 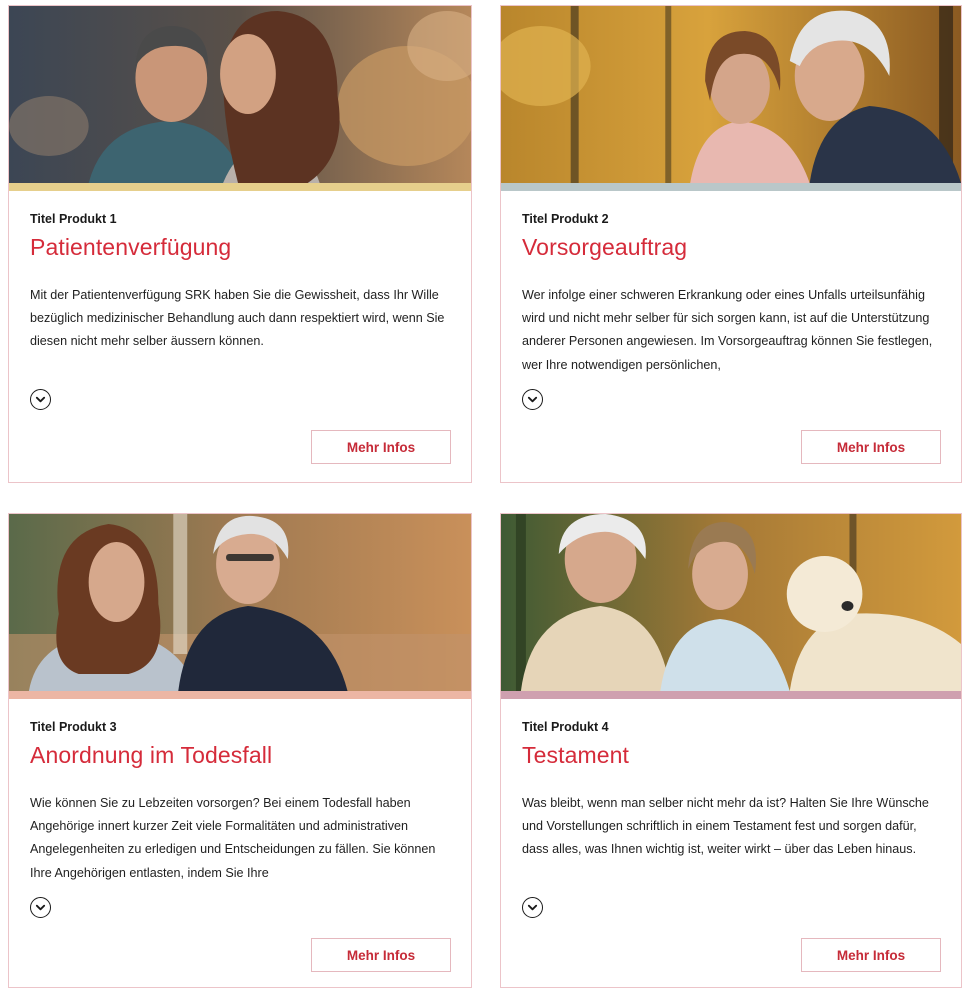 What do you see at coordinates (565, 219) in the screenshot?
I see `product-label: Titel Produkt 2` at bounding box center [565, 219].